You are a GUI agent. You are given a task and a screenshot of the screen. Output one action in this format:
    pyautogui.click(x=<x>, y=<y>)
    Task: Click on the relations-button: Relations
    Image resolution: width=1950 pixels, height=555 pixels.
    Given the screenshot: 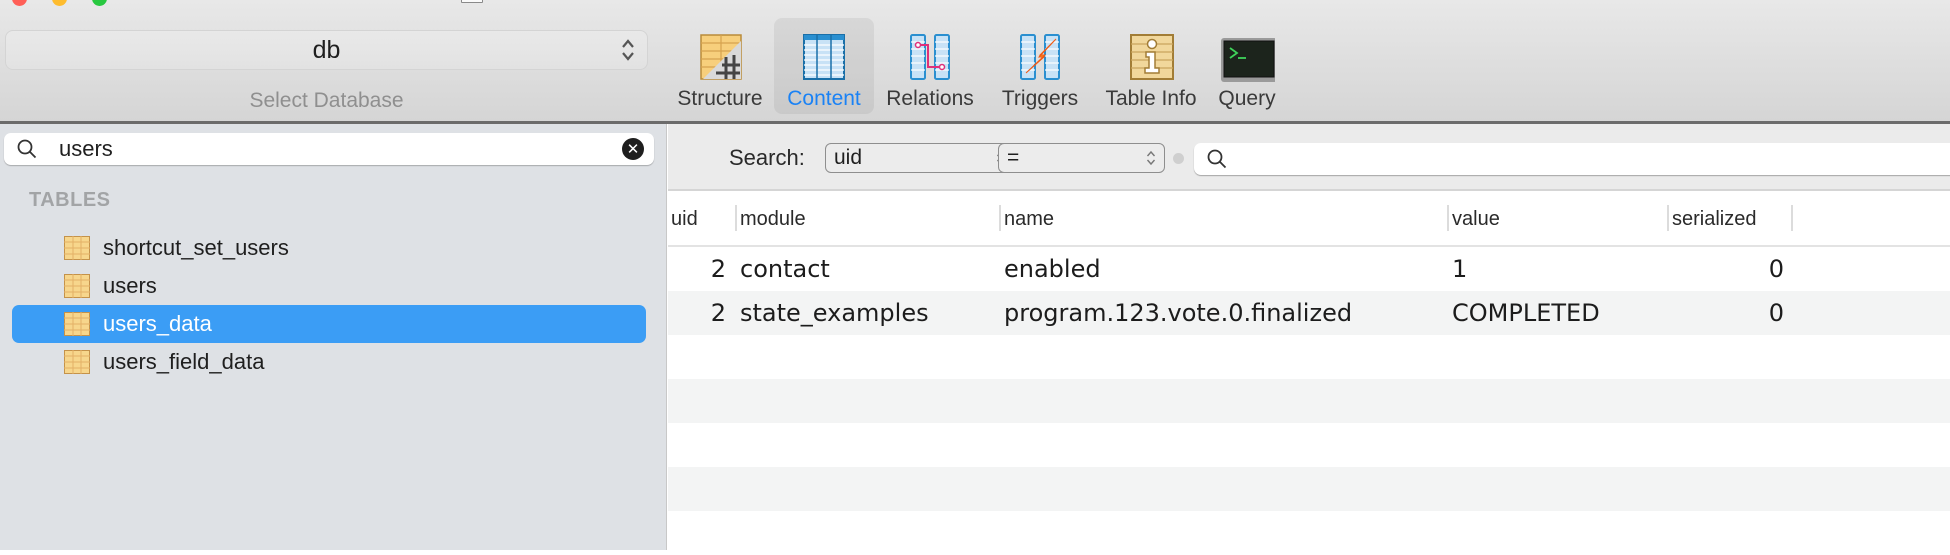 What is the action you would take?
    pyautogui.click(x=930, y=66)
    